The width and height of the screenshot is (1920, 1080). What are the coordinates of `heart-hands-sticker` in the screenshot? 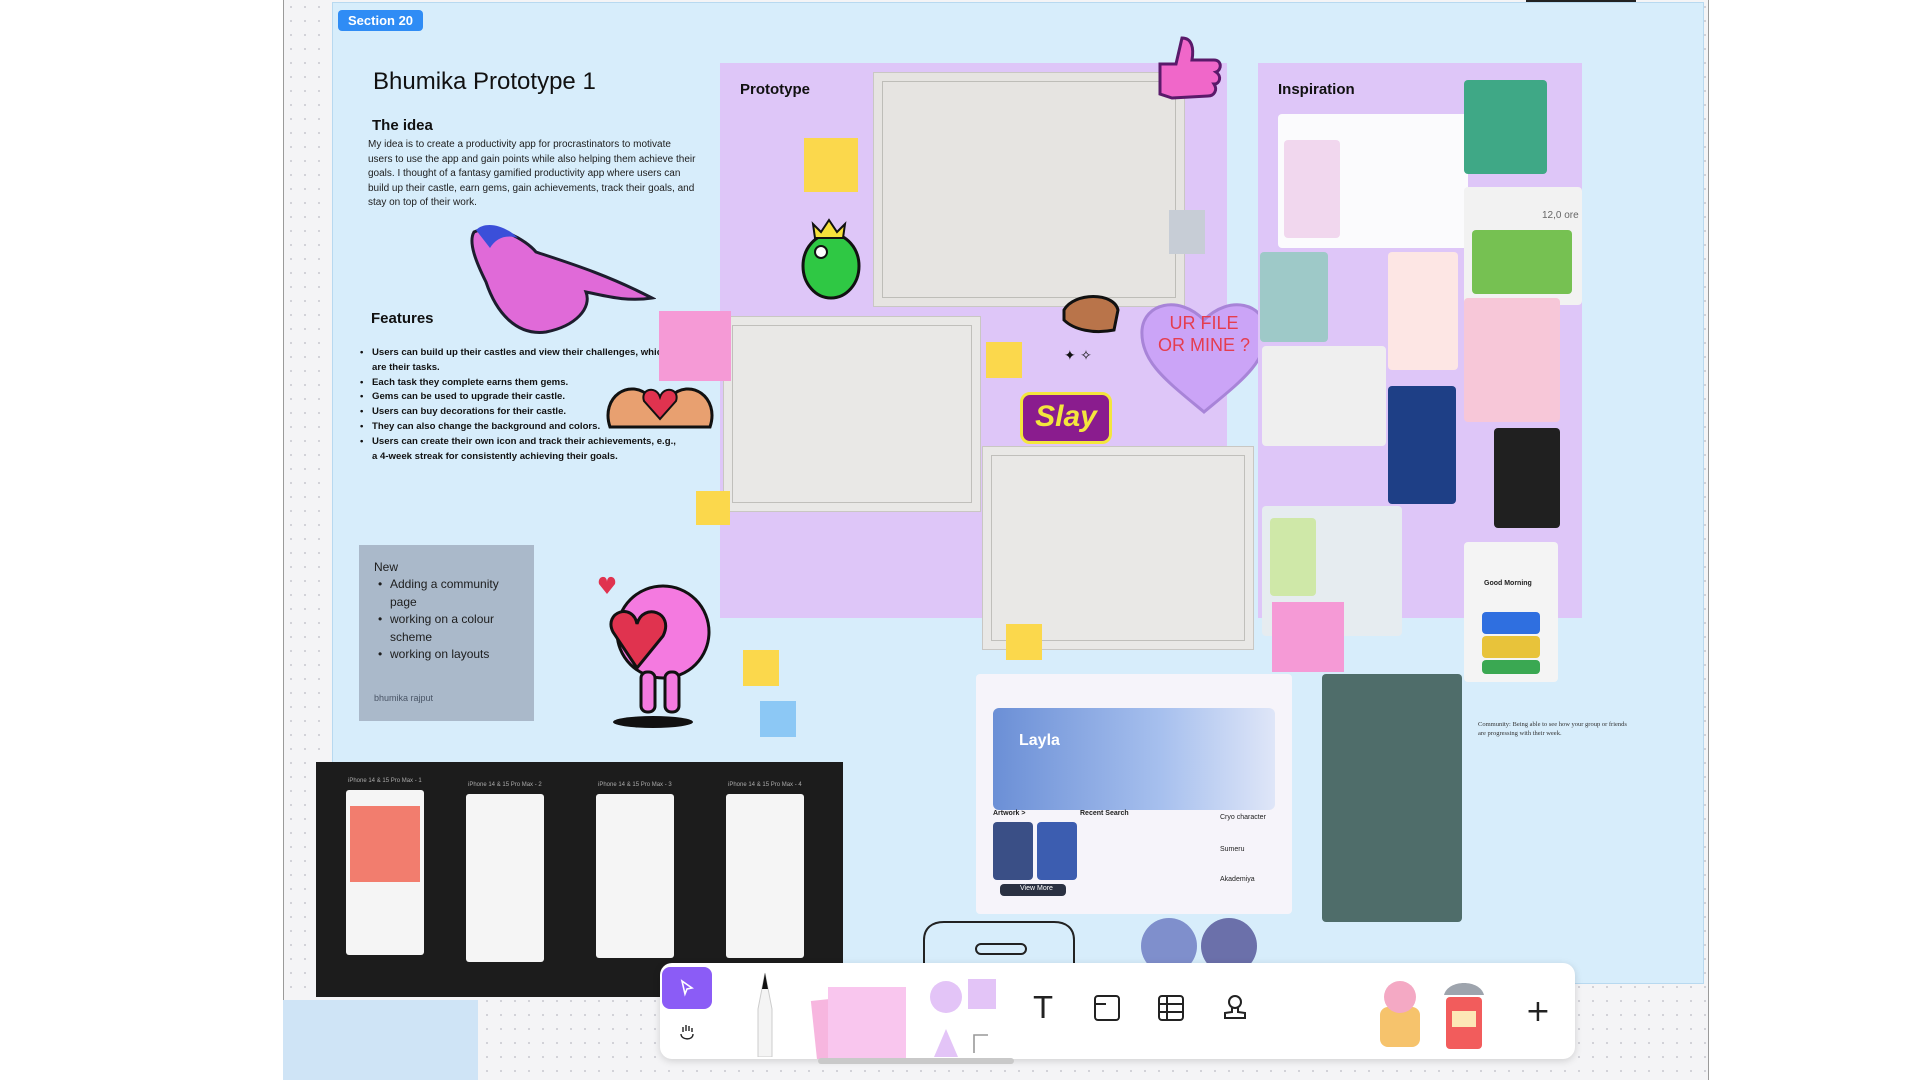 It's located at (660, 397).